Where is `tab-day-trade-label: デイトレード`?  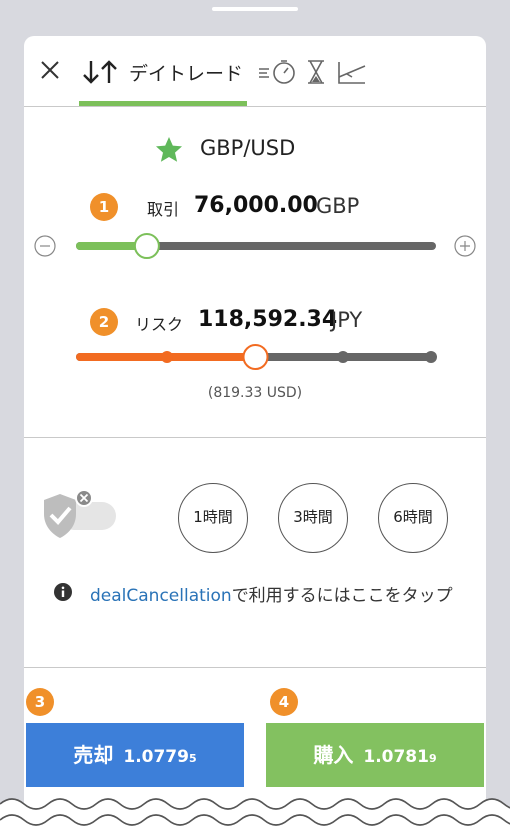
tab-day-trade-label: デイトレード is located at coordinates (186, 74).